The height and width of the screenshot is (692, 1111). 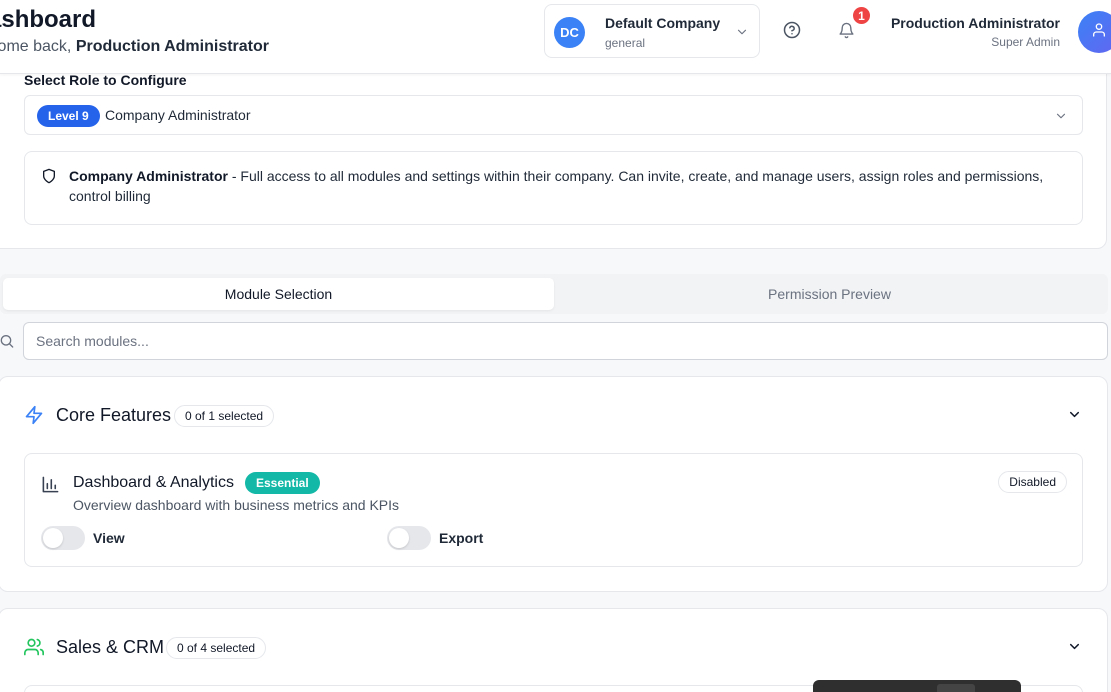 I want to click on selected-count-badge: 0 of 1 selected, so click(x=224, y=416).